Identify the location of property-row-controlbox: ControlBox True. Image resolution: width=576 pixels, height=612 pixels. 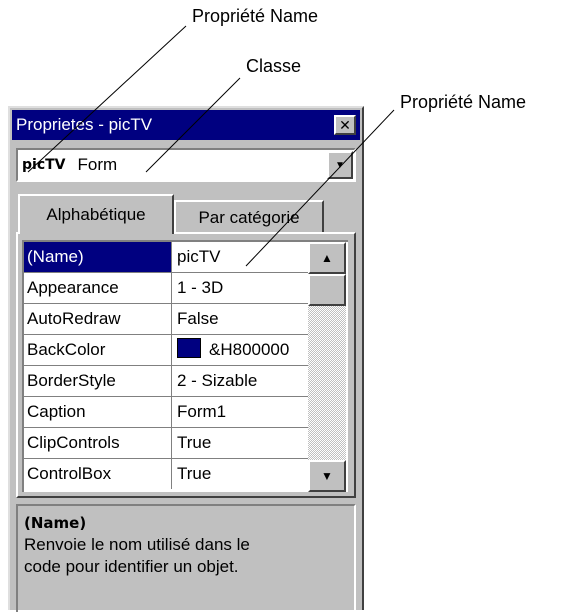
(166, 474).